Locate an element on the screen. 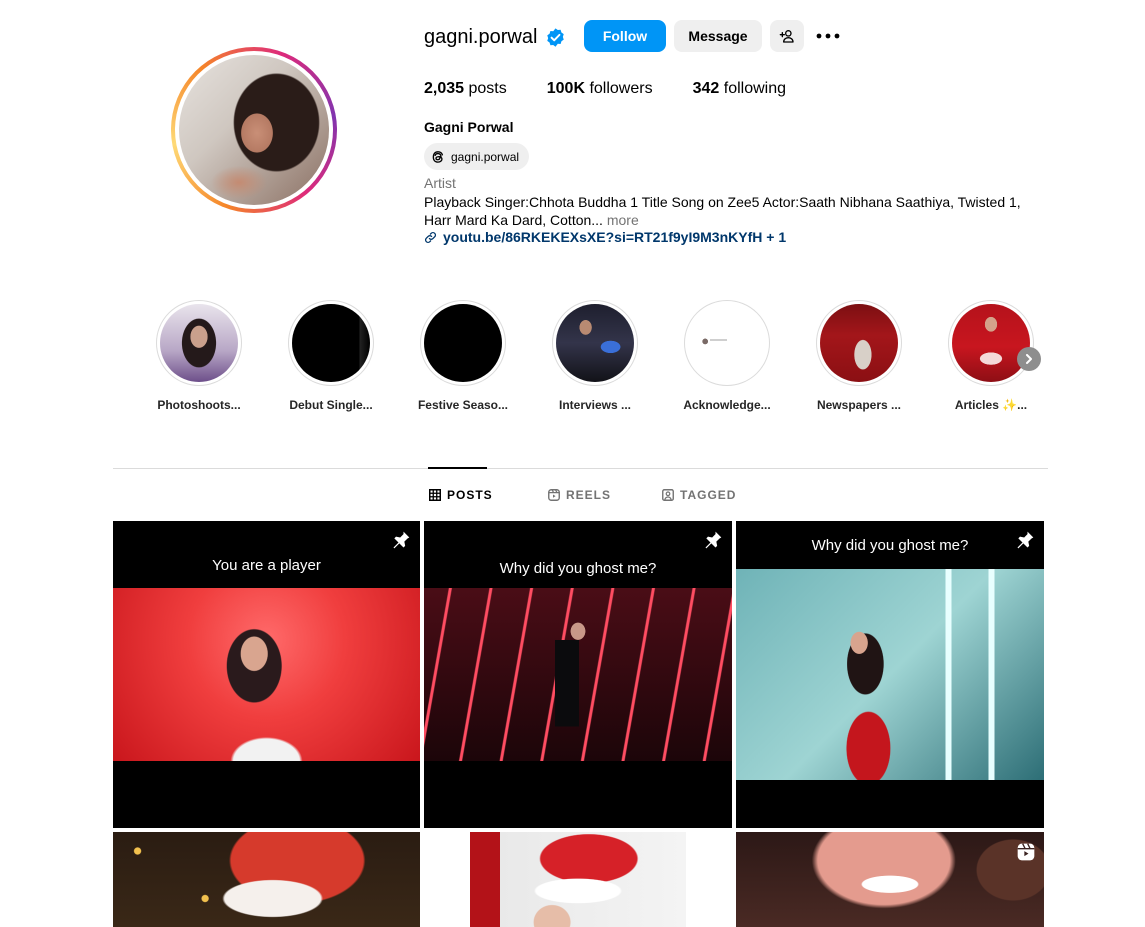 The width and height of the screenshot is (1145, 927). threads-link: gagni.porwal is located at coordinates (477, 156).